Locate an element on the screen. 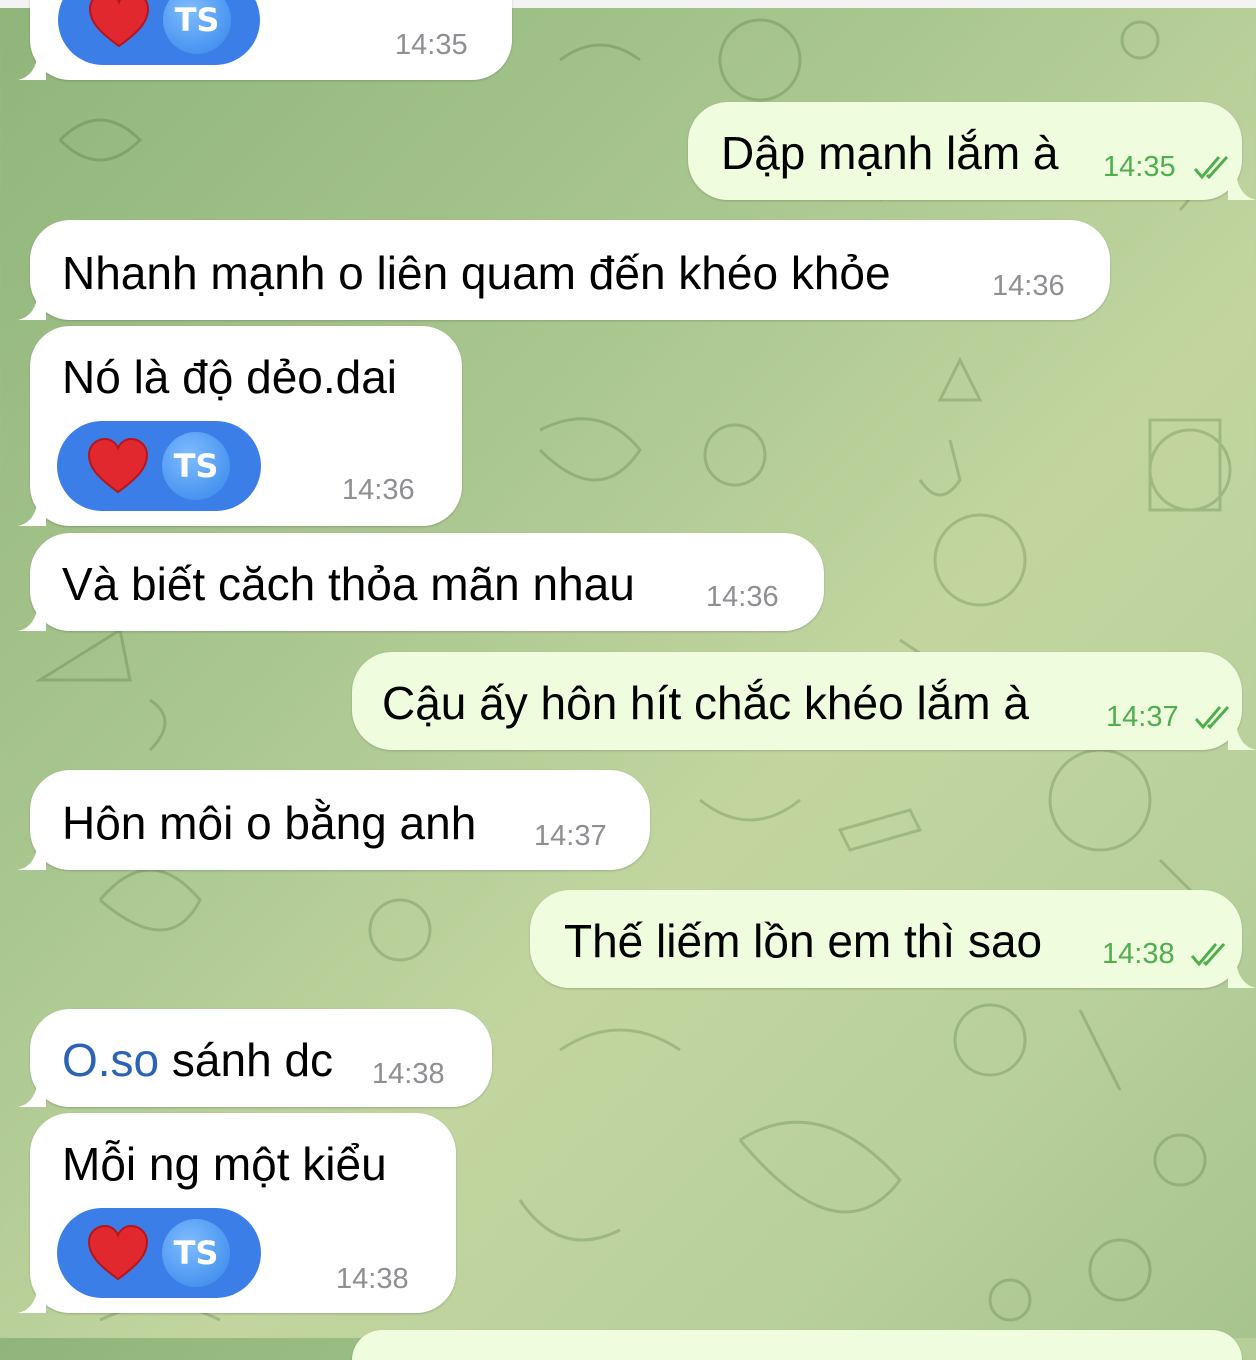 The image size is (1256, 1360). message-text: Cậu ấy hôn hít chắc khéo lắm à is located at coordinates (705, 703).